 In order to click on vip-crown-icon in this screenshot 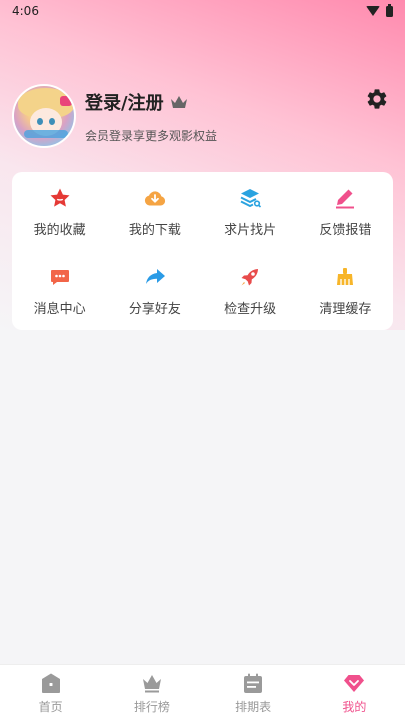, I will do `click(178, 101)`.